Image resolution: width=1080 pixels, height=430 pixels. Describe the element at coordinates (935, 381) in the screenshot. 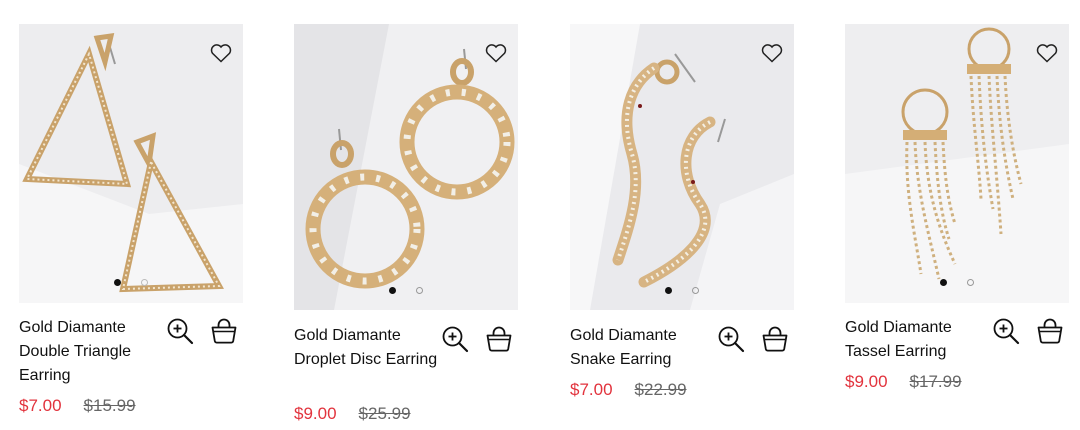

I see `original-price: $17.99` at that location.